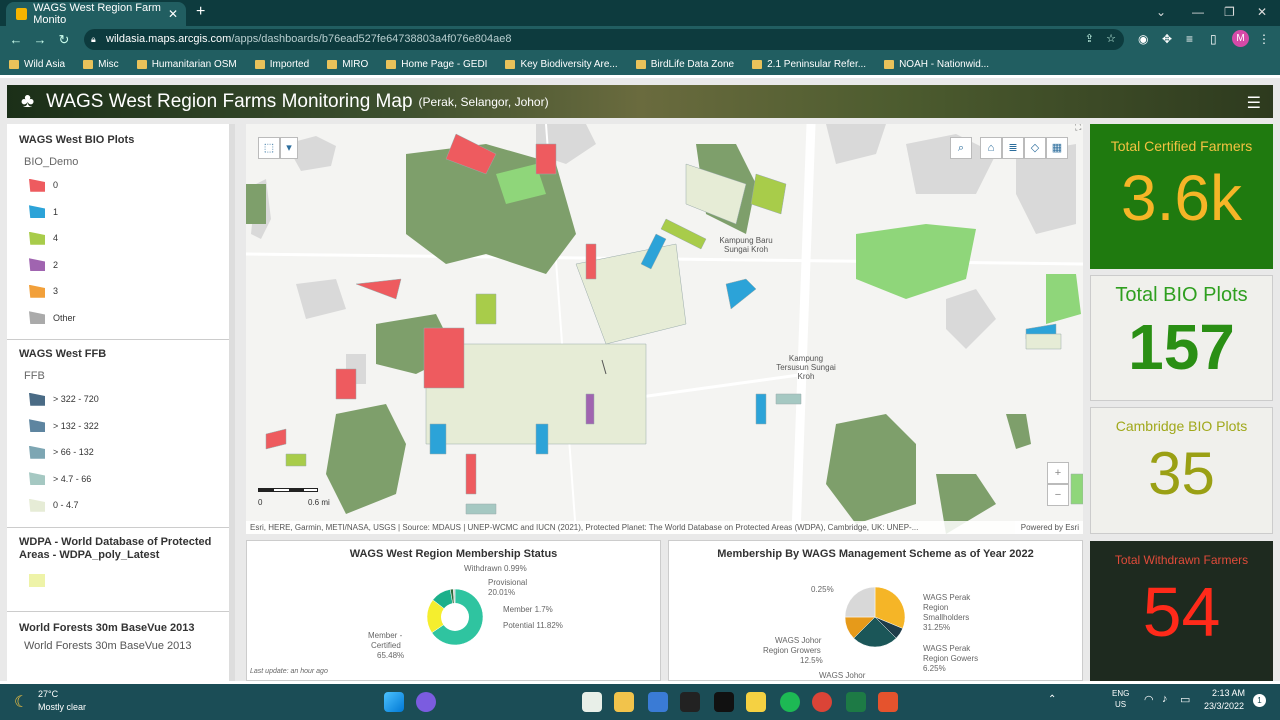 The width and height of the screenshot is (1280, 720). I want to click on battery-icon: ▭, so click(1185, 699).